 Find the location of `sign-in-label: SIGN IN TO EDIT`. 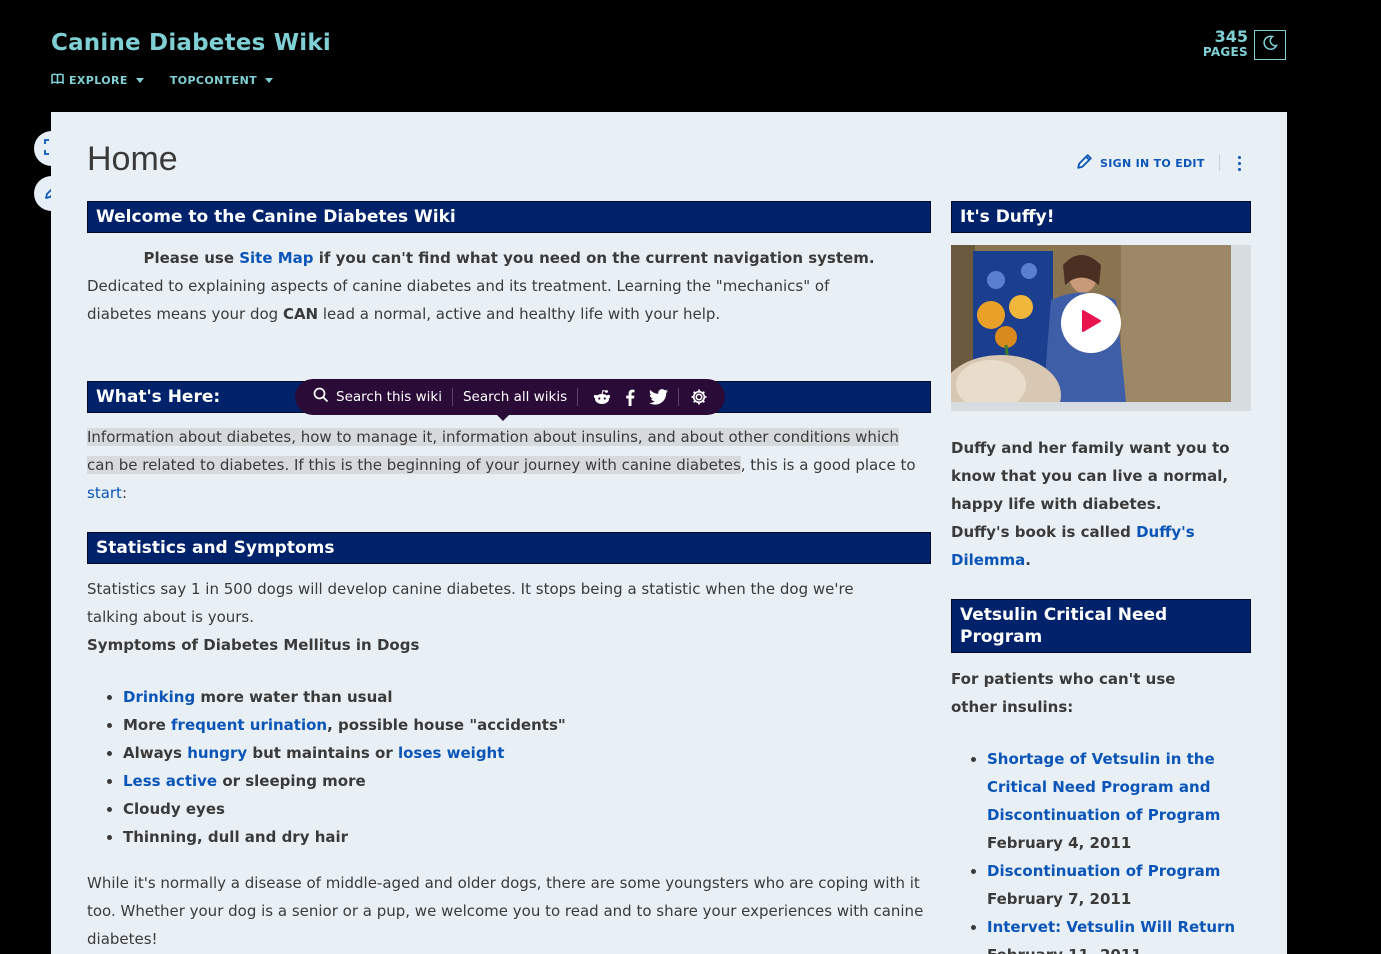

sign-in-label: SIGN IN TO EDIT is located at coordinates (1152, 163).